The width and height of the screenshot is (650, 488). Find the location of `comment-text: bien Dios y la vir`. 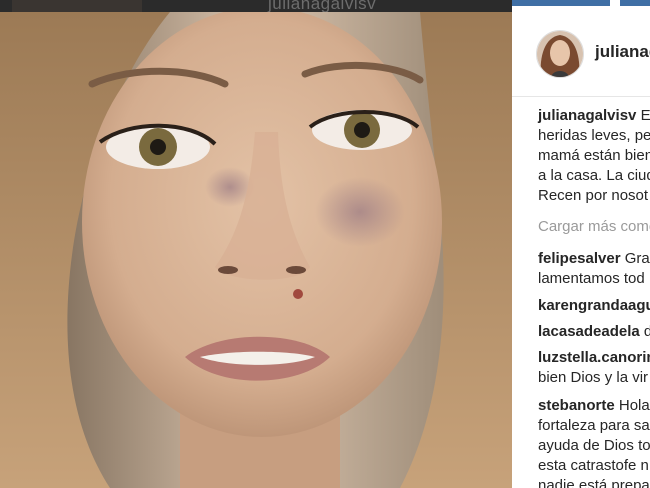

comment-text: bien Dios y la vir is located at coordinates (593, 377).